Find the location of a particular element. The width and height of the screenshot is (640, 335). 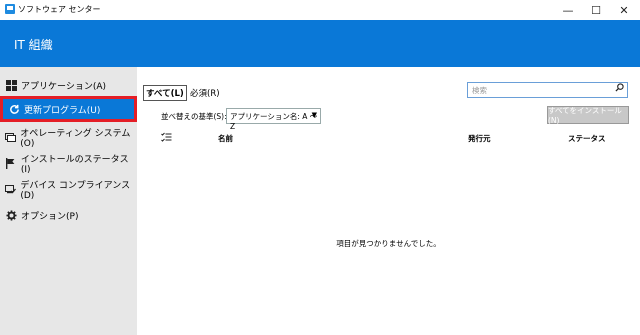

minimize-button: — is located at coordinates (568, 10).